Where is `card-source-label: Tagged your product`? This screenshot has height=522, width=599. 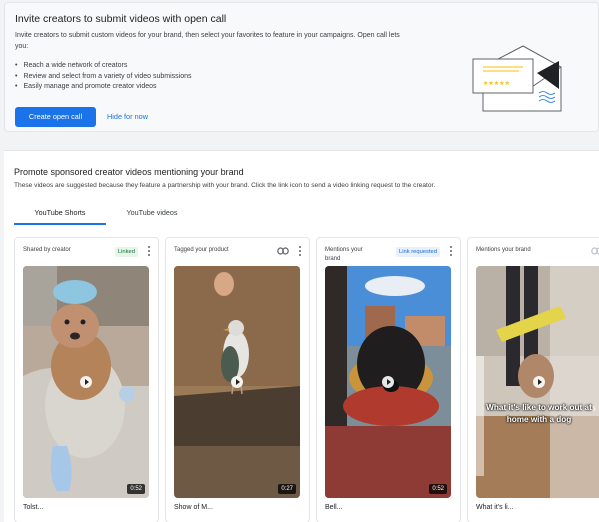
card-source-label: Tagged your product is located at coordinates (201, 250).